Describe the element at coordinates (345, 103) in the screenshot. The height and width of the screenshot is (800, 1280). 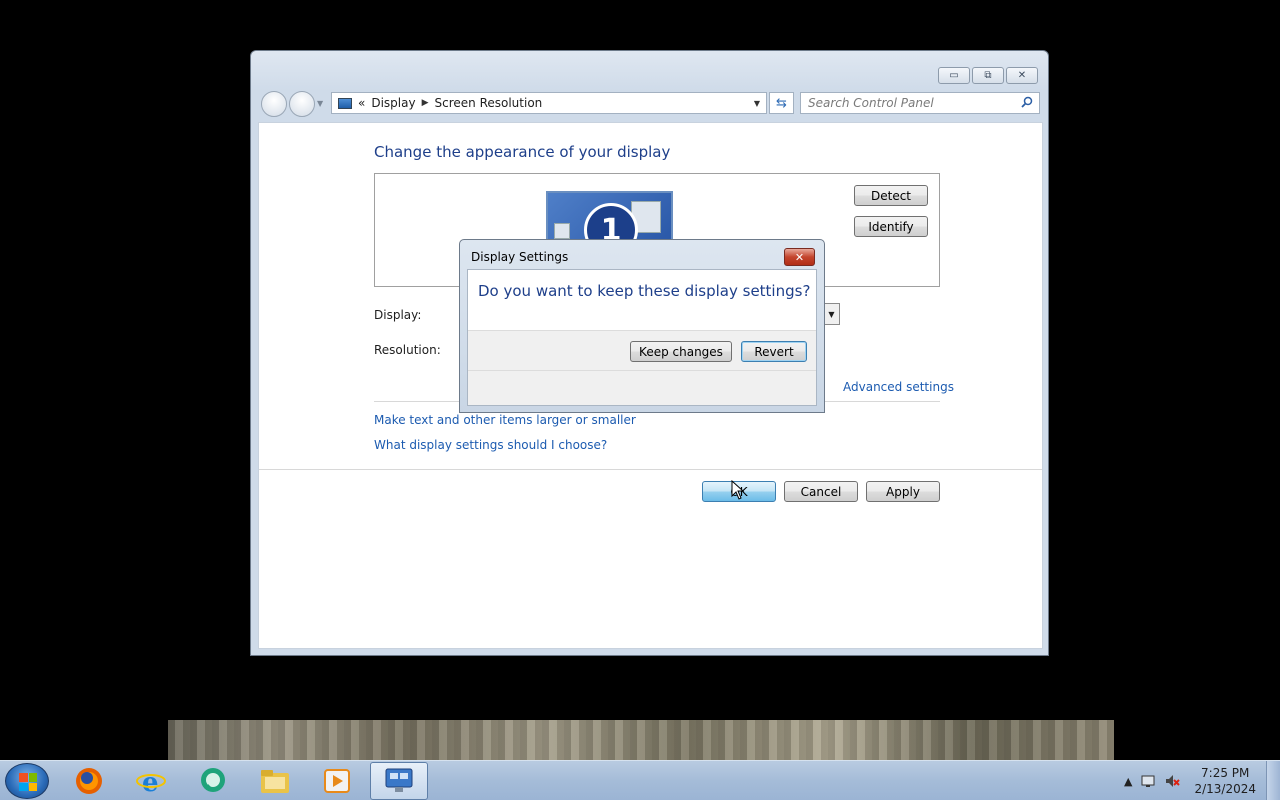
I see `control-panel-icon` at that location.